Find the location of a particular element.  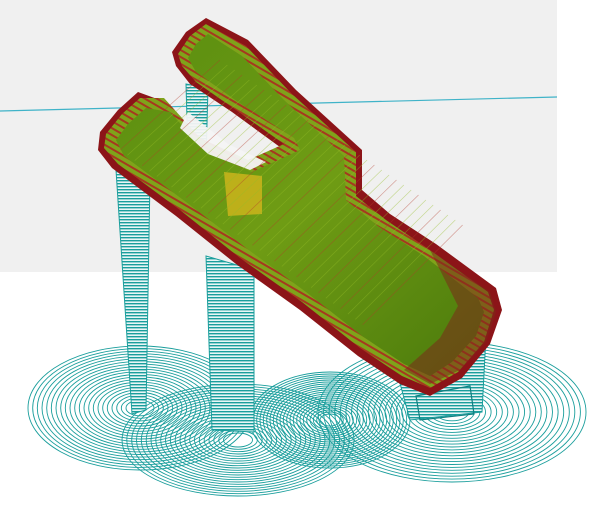

support-ring is located at coordinates (238, 440).